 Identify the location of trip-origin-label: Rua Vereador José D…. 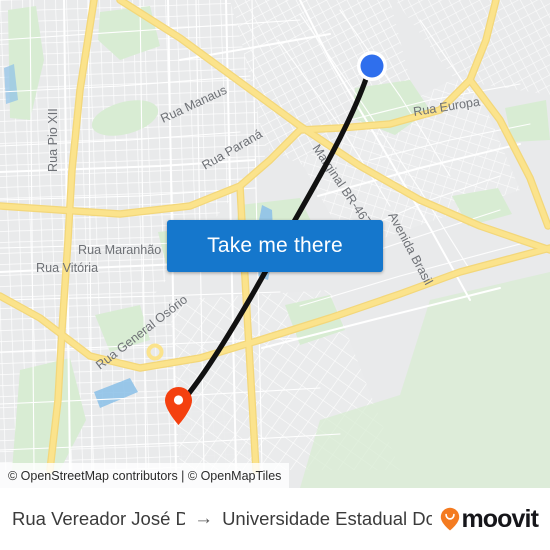
(99, 518).